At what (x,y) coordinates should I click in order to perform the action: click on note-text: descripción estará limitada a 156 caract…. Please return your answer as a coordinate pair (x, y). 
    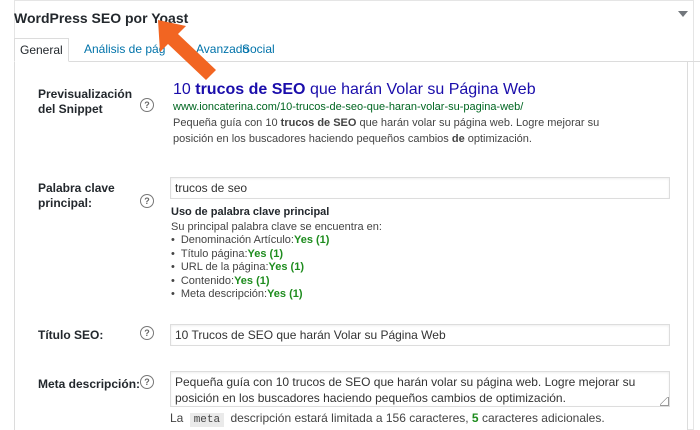
    Looking at the image, I should click on (349, 418).